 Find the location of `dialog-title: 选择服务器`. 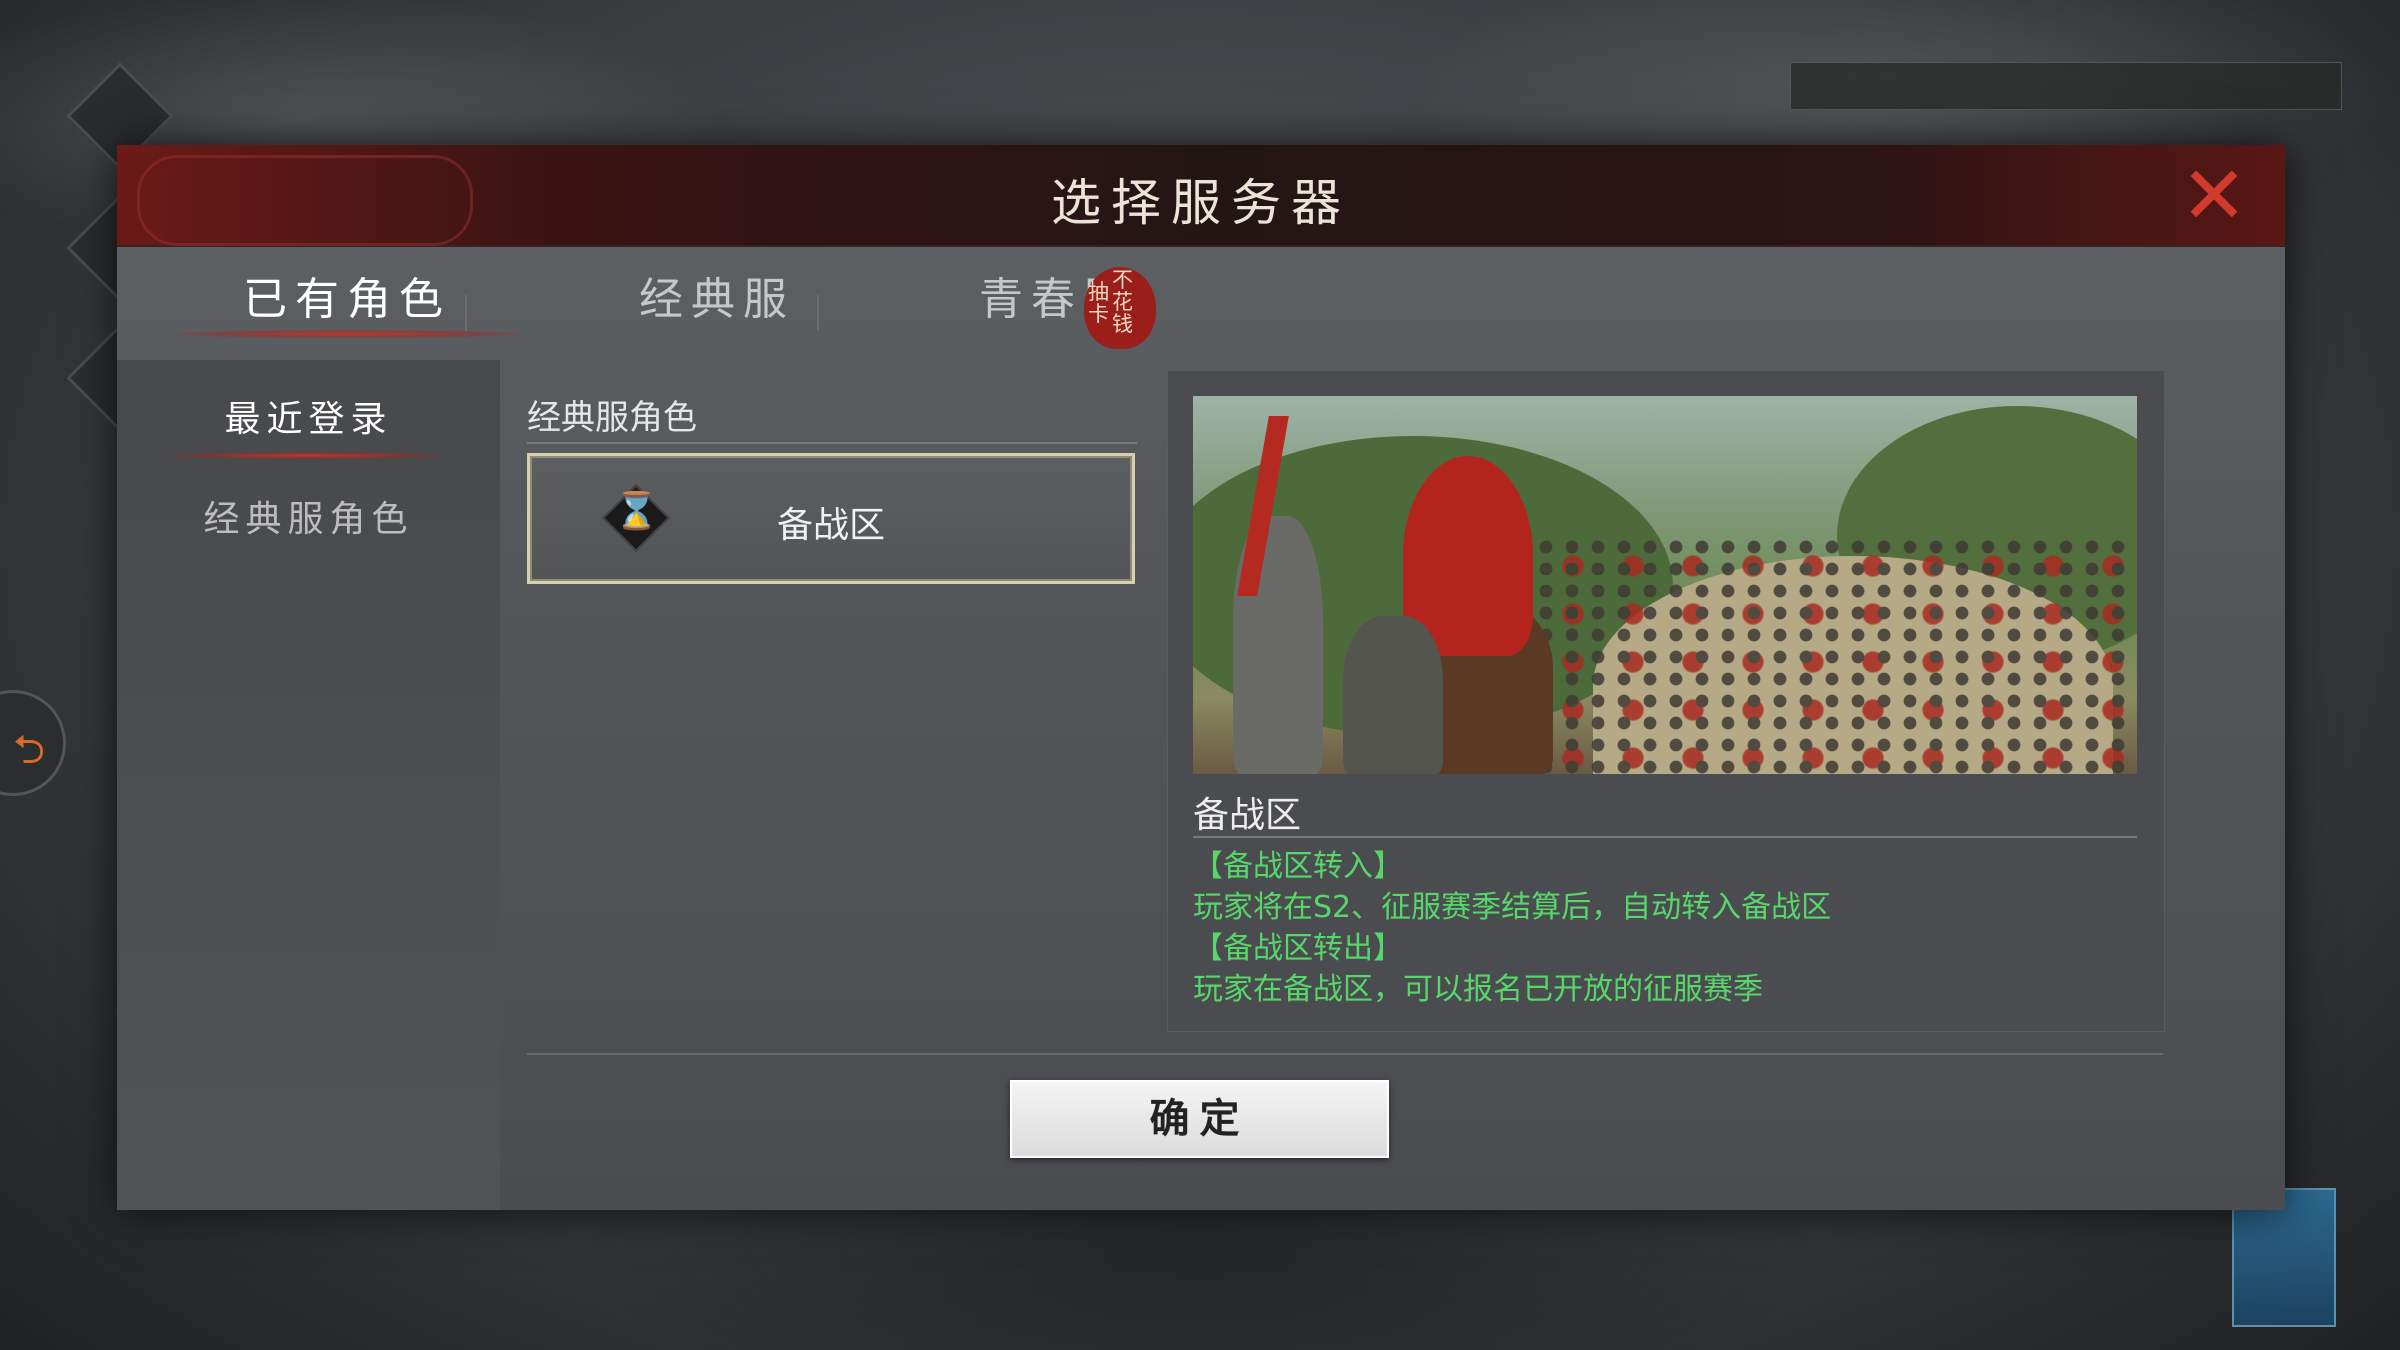

dialog-title: 选择服务器 is located at coordinates (1201, 203).